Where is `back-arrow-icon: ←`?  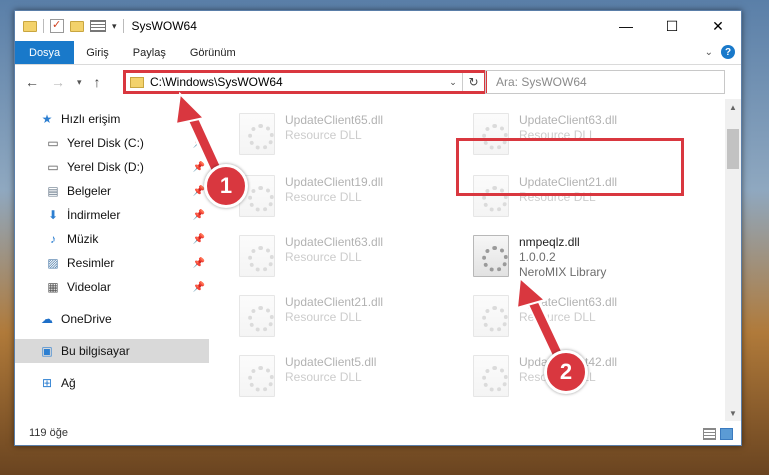 back-arrow-icon: ← is located at coordinates (32, 82).